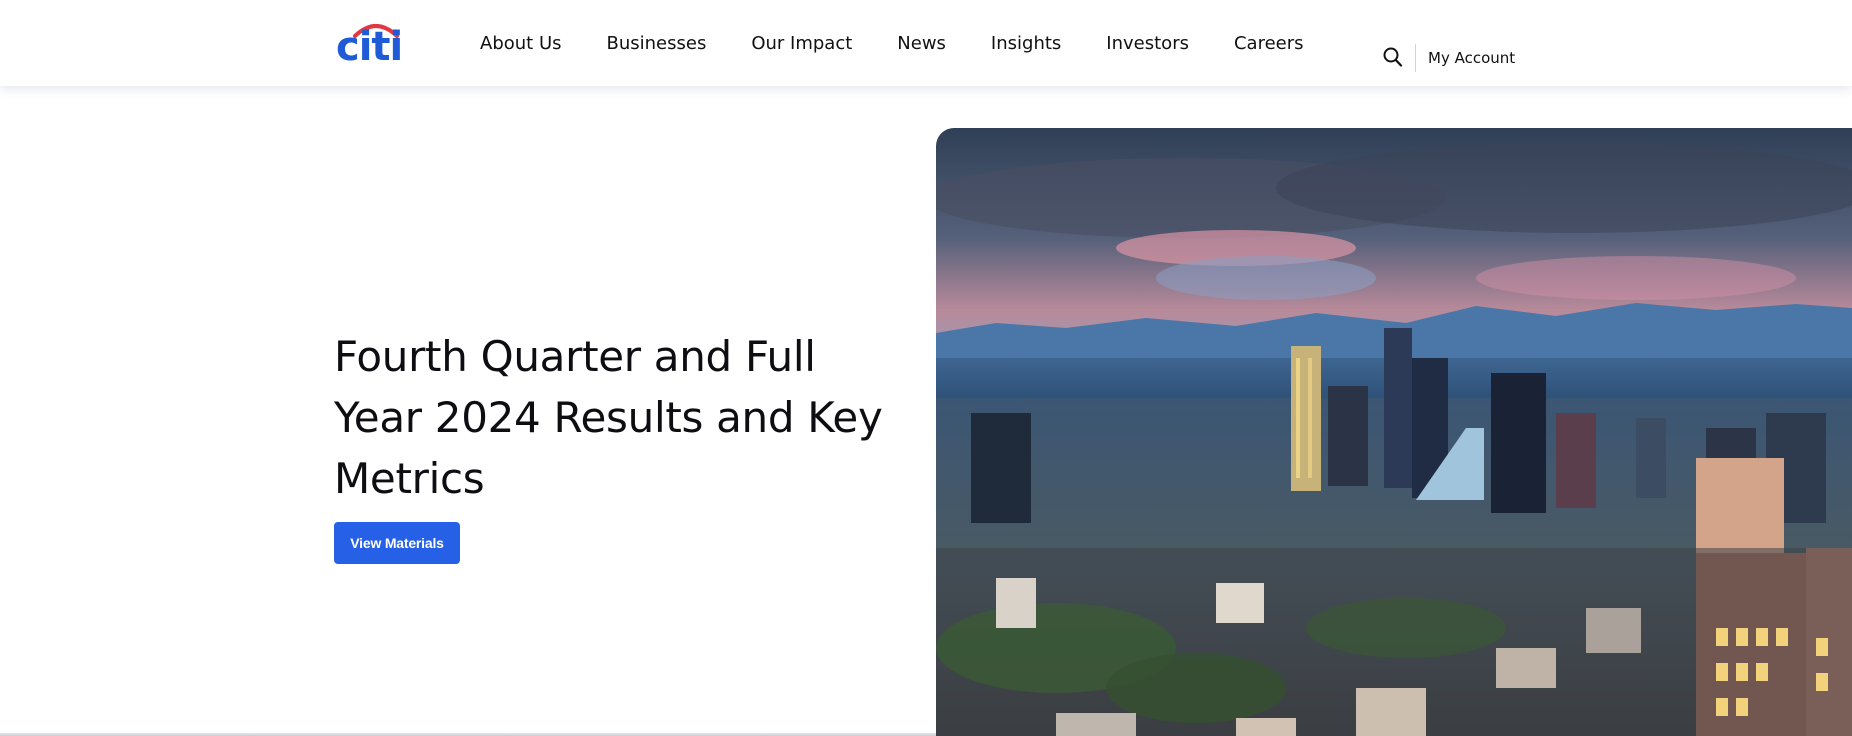  What do you see at coordinates (521, 43) in the screenshot?
I see `nav-item-about-us: About Us` at bounding box center [521, 43].